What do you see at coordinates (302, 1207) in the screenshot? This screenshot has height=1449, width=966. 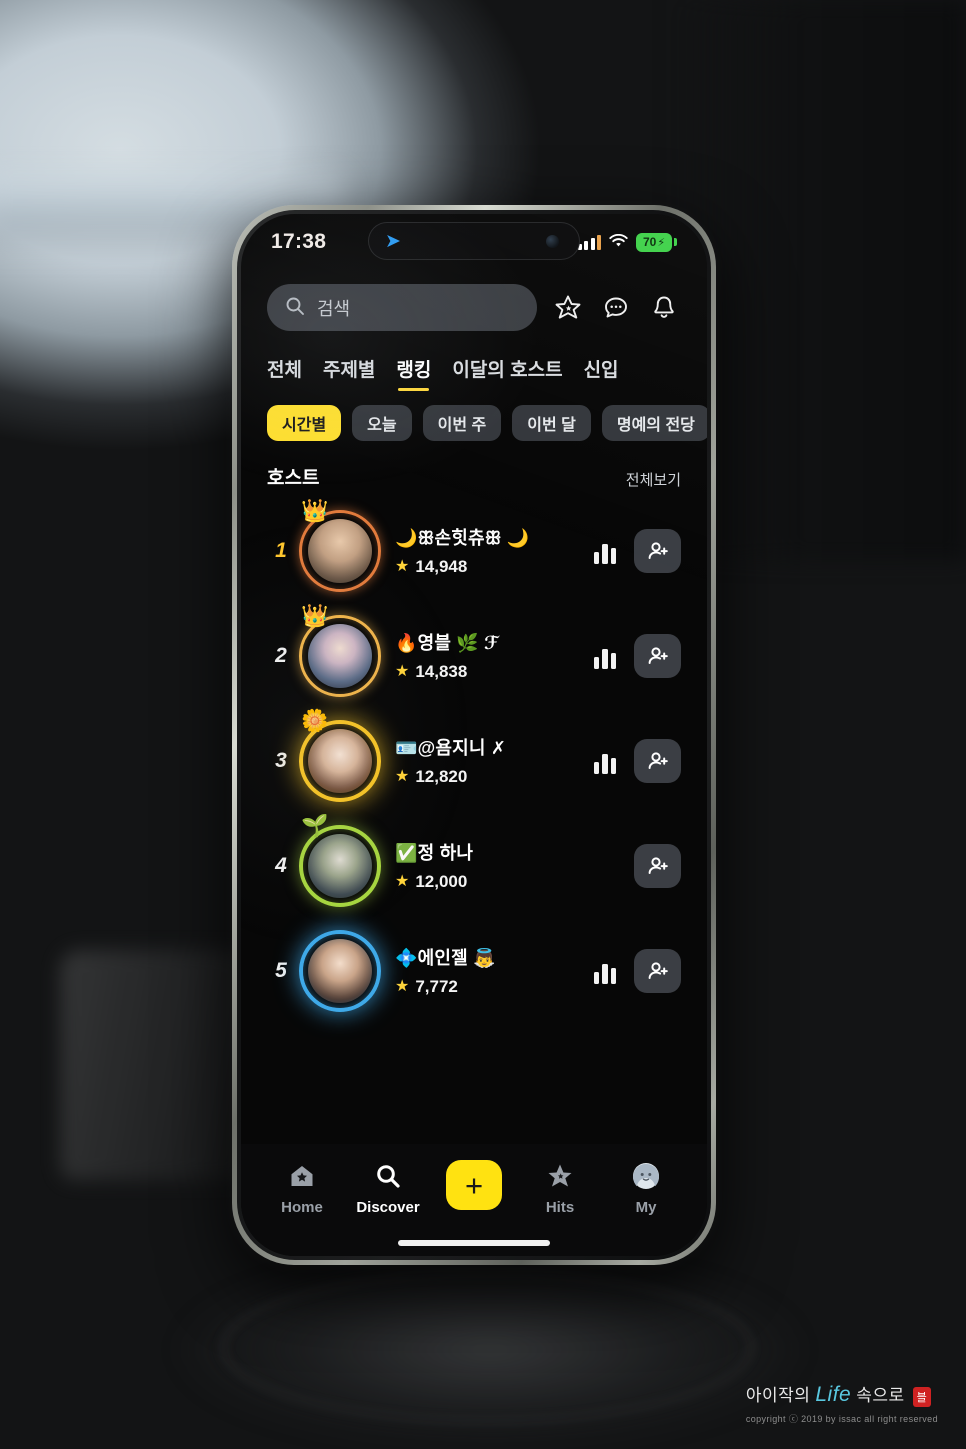 I see `nav-label-home: Home` at bounding box center [302, 1207].